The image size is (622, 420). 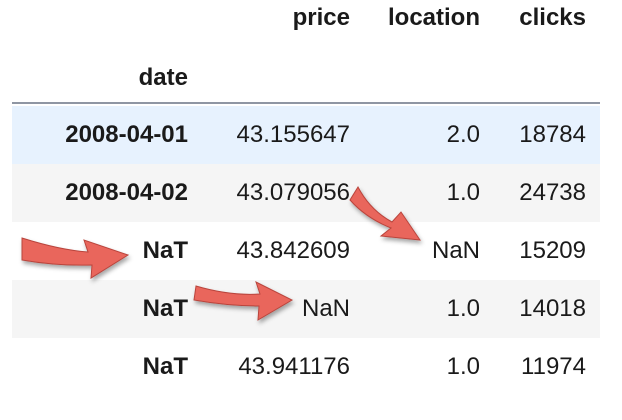 What do you see at coordinates (552, 192) in the screenshot?
I see `cell-clicks: 24738` at bounding box center [552, 192].